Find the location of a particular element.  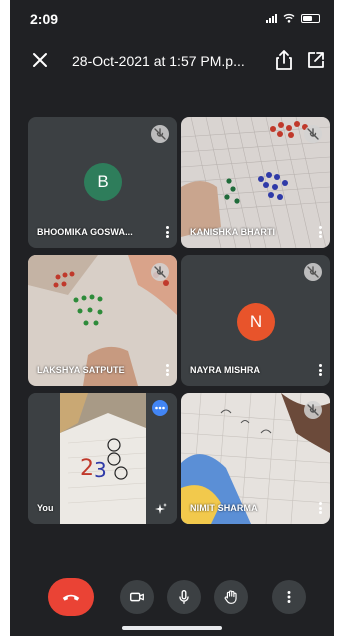

participant-name: LAKSHYA SATPUTE is located at coordinates (81, 370).